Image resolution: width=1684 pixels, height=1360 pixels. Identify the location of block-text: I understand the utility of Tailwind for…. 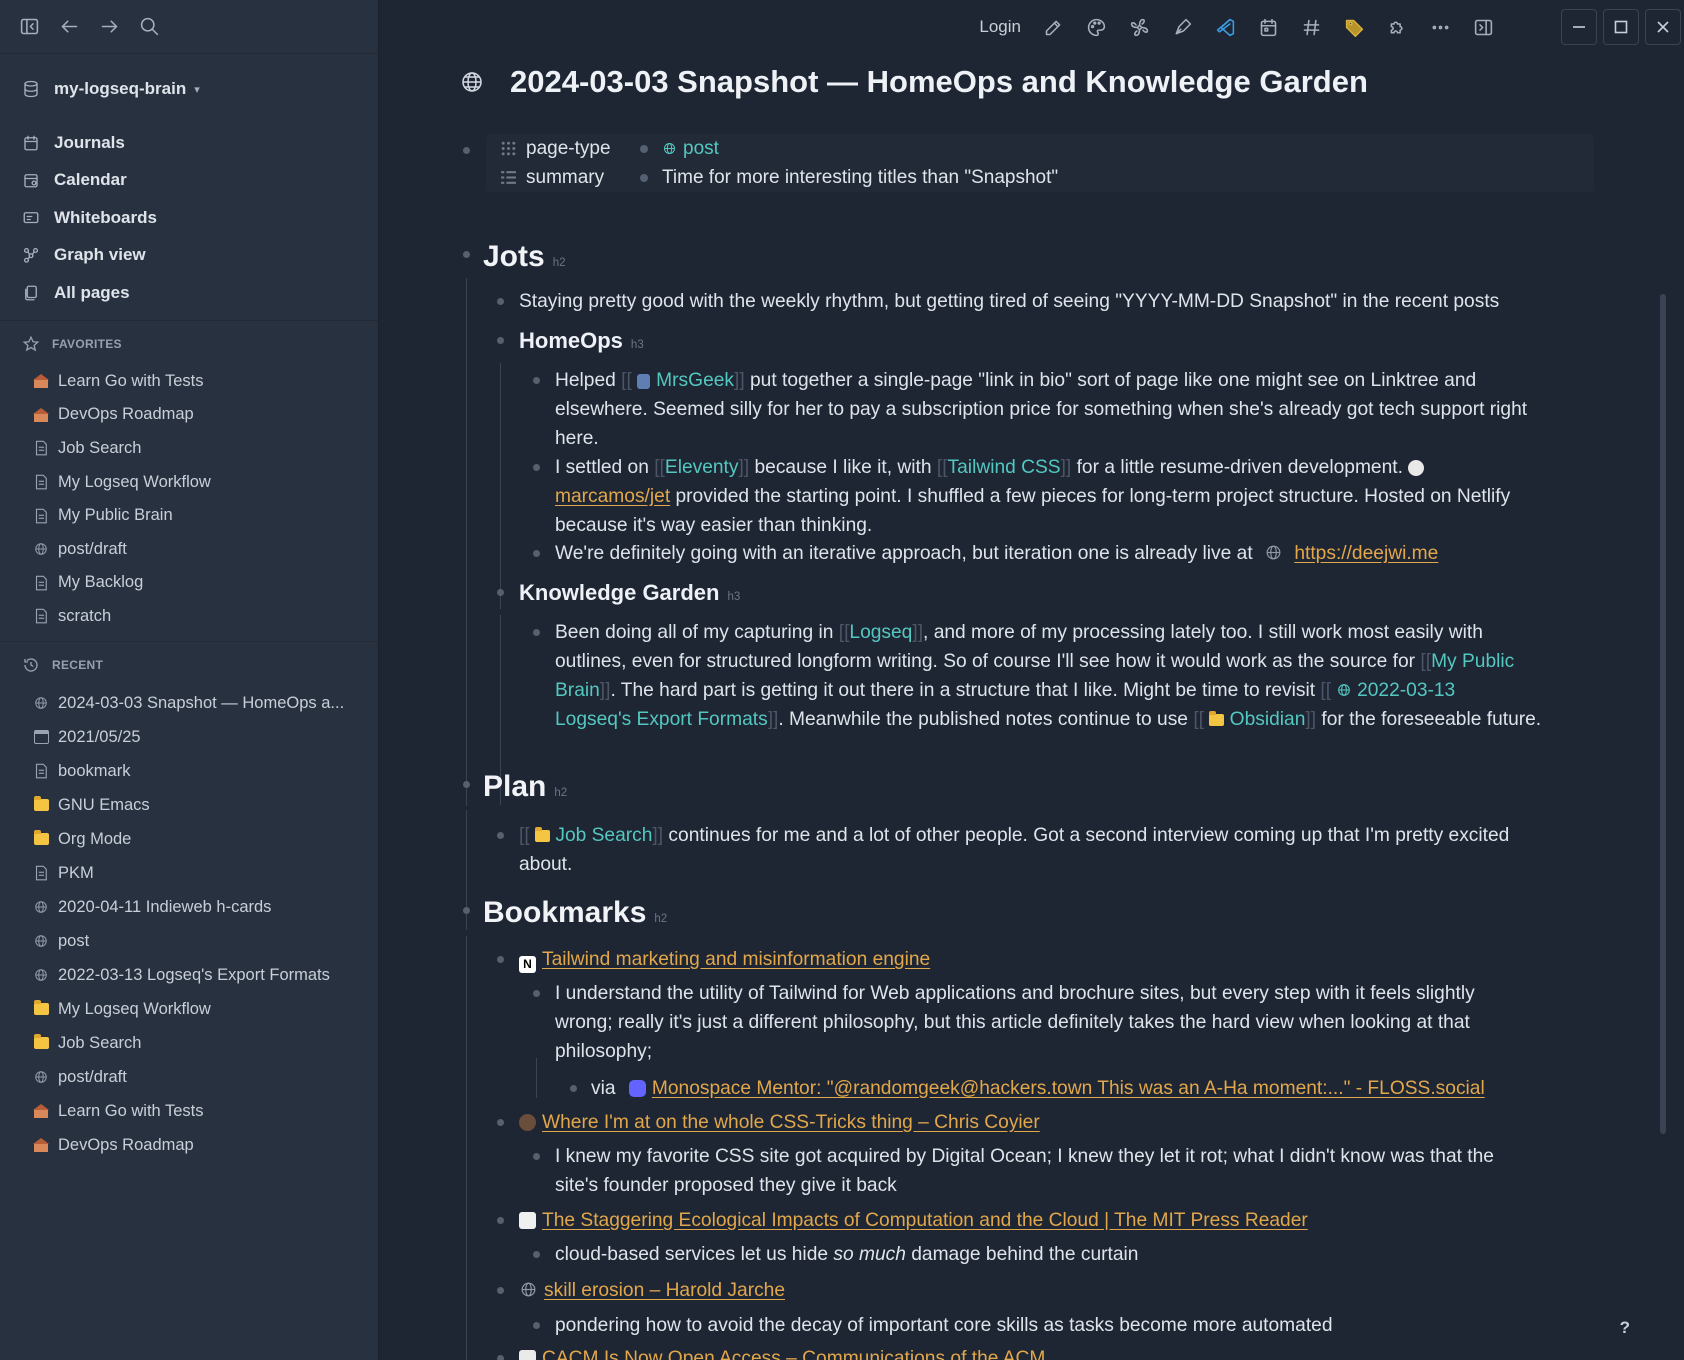
(1095, 1022).